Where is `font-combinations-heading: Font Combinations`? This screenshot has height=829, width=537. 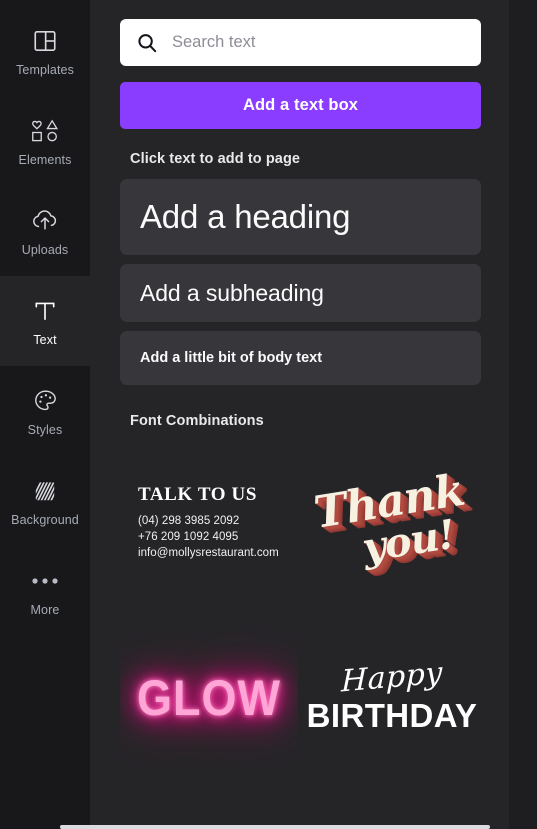 font-combinations-heading: Font Combinations is located at coordinates (197, 421).